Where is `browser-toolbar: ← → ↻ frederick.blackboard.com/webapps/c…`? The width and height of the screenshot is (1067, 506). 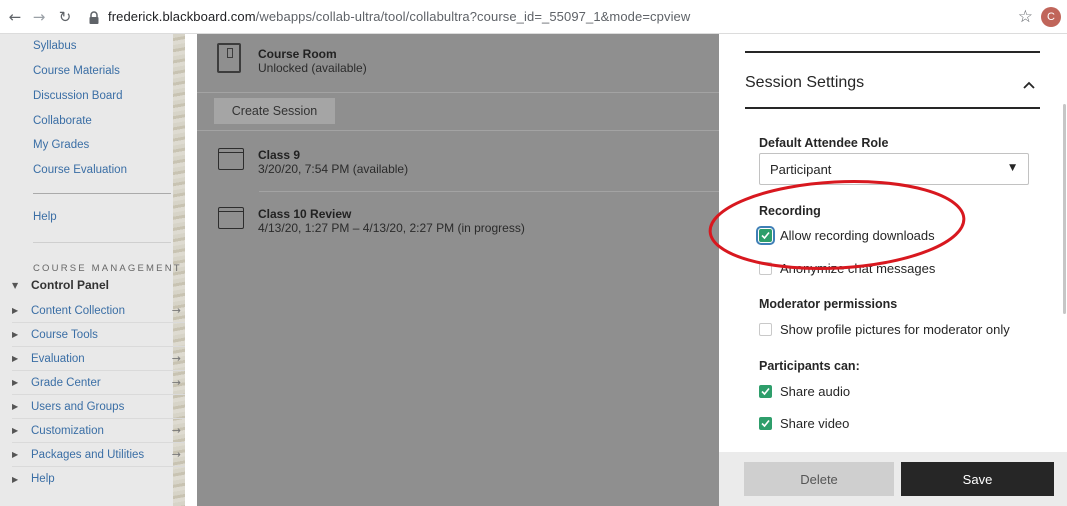
browser-toolbar: ← → ↻ frederick.blackboard.com/webapps/c… is located at coordinates (533, 17).